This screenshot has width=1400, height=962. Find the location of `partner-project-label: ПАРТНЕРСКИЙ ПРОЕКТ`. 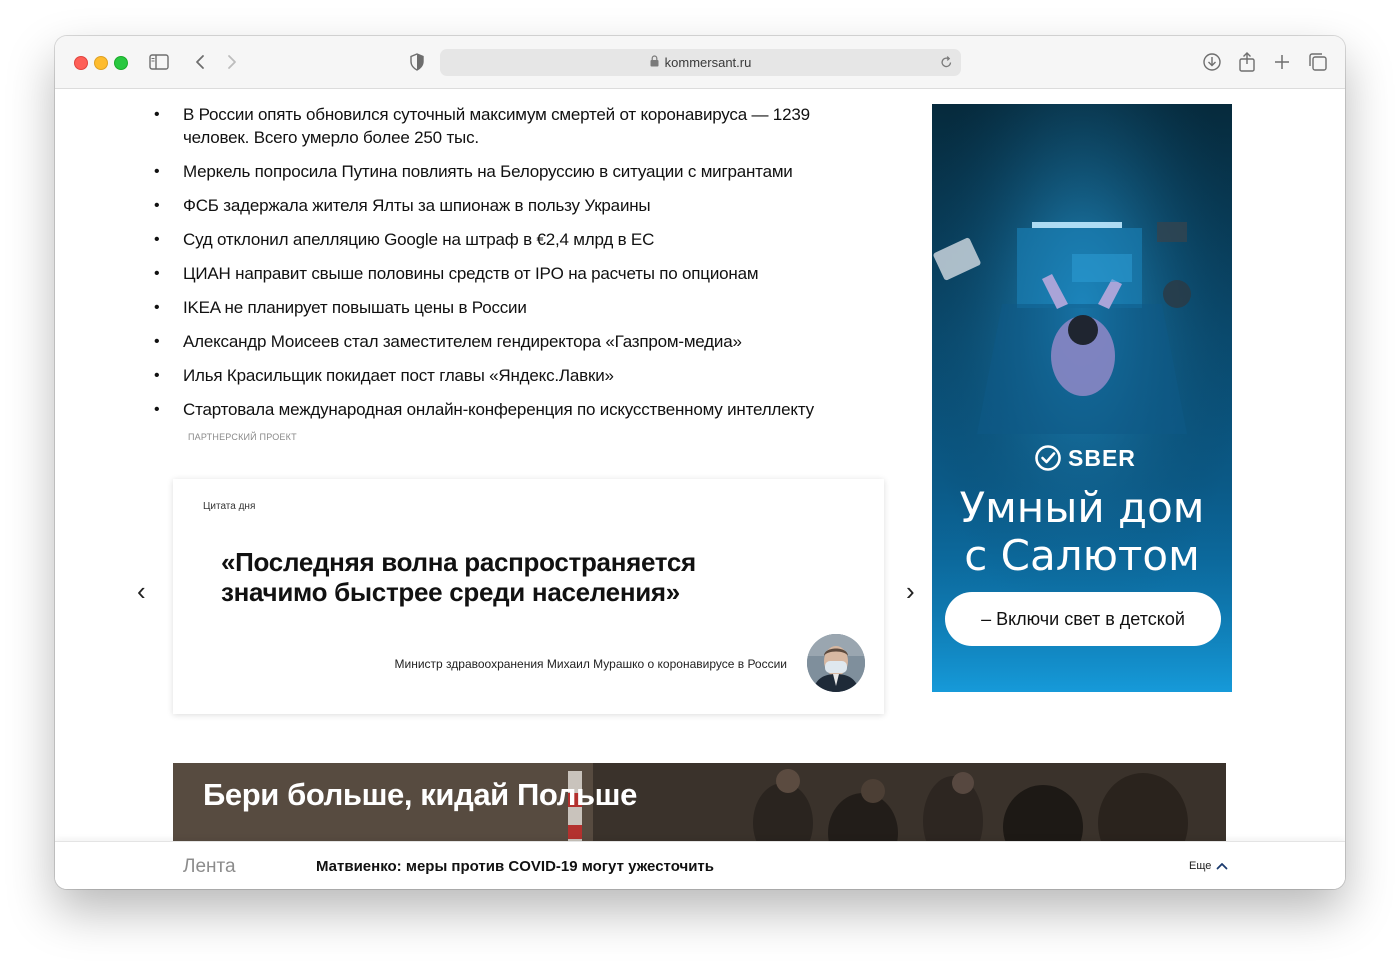

partner-project-label: ПАРТНЕРСКИЙ ПРОЕКТ is located at coordinates (242, 437).